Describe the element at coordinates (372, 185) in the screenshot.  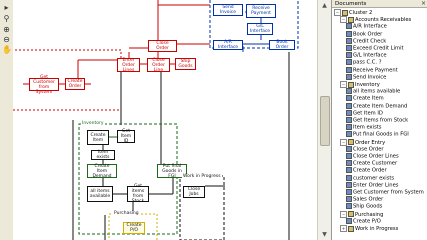
I see `tree-item: Enter Order Lines` at that location.